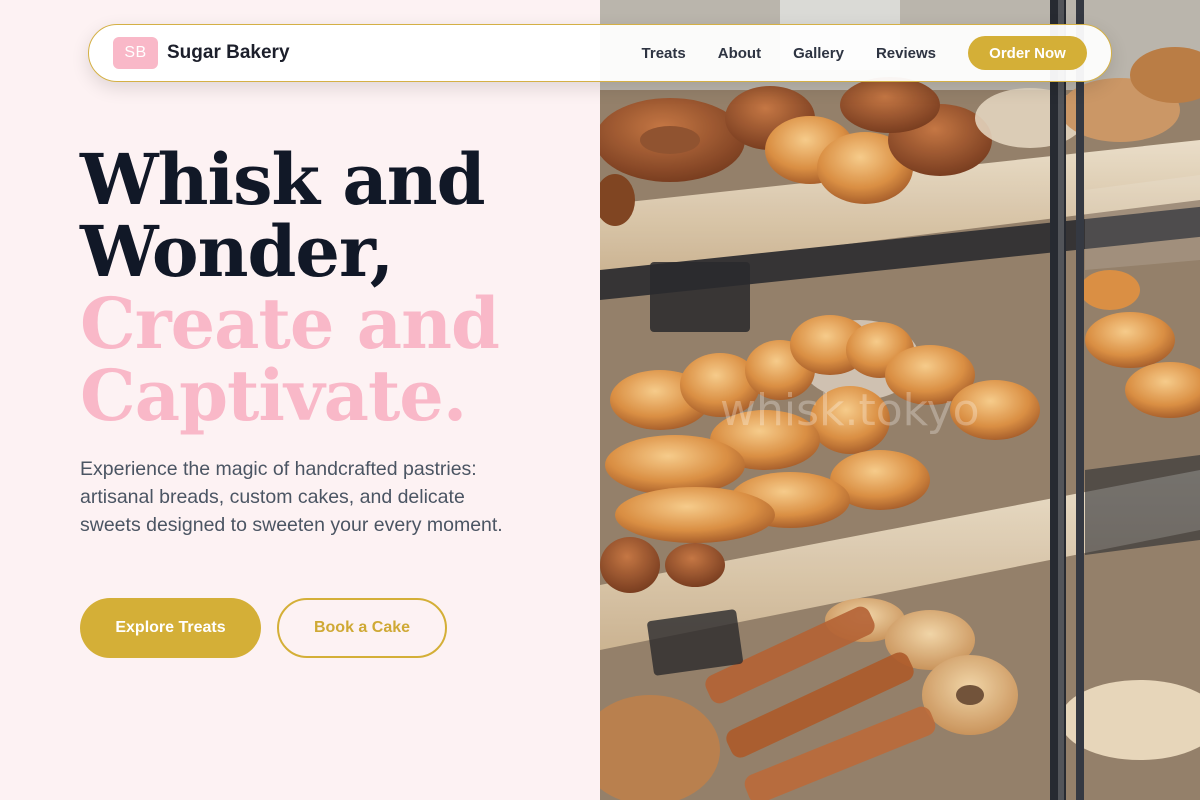  I want to click on nav-link-about: About, so click(739, 53).